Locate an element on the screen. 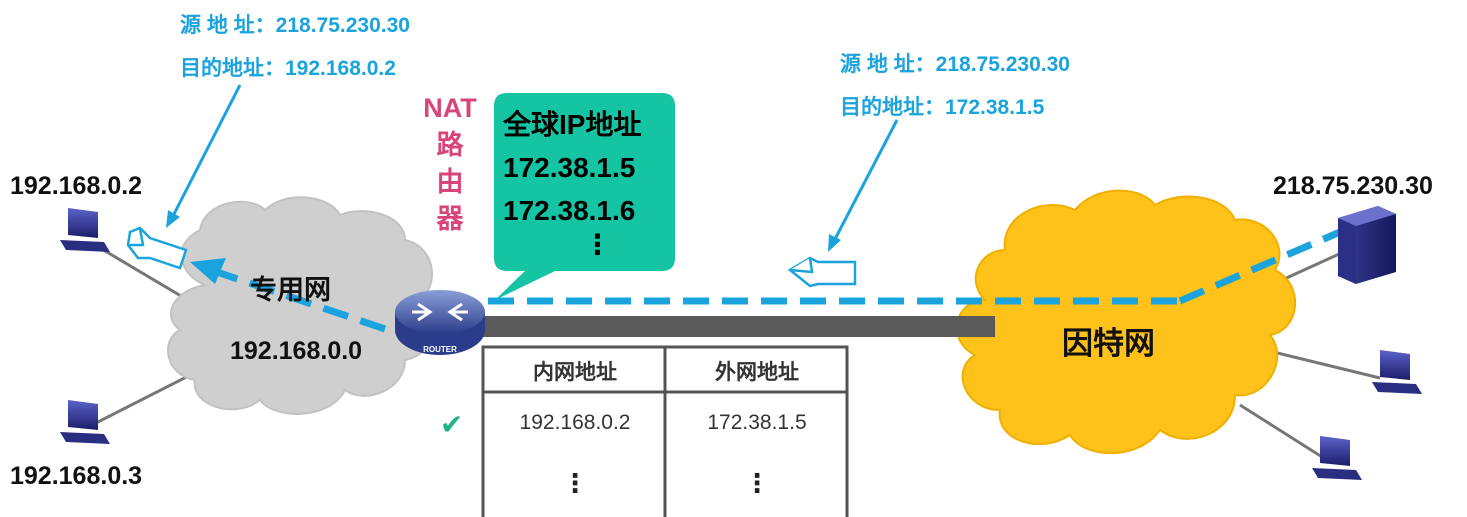 The width and height of the screenshot is (1467, 517). right-packet-dst-label: 目的地址： is located at coordinates (892, 107).